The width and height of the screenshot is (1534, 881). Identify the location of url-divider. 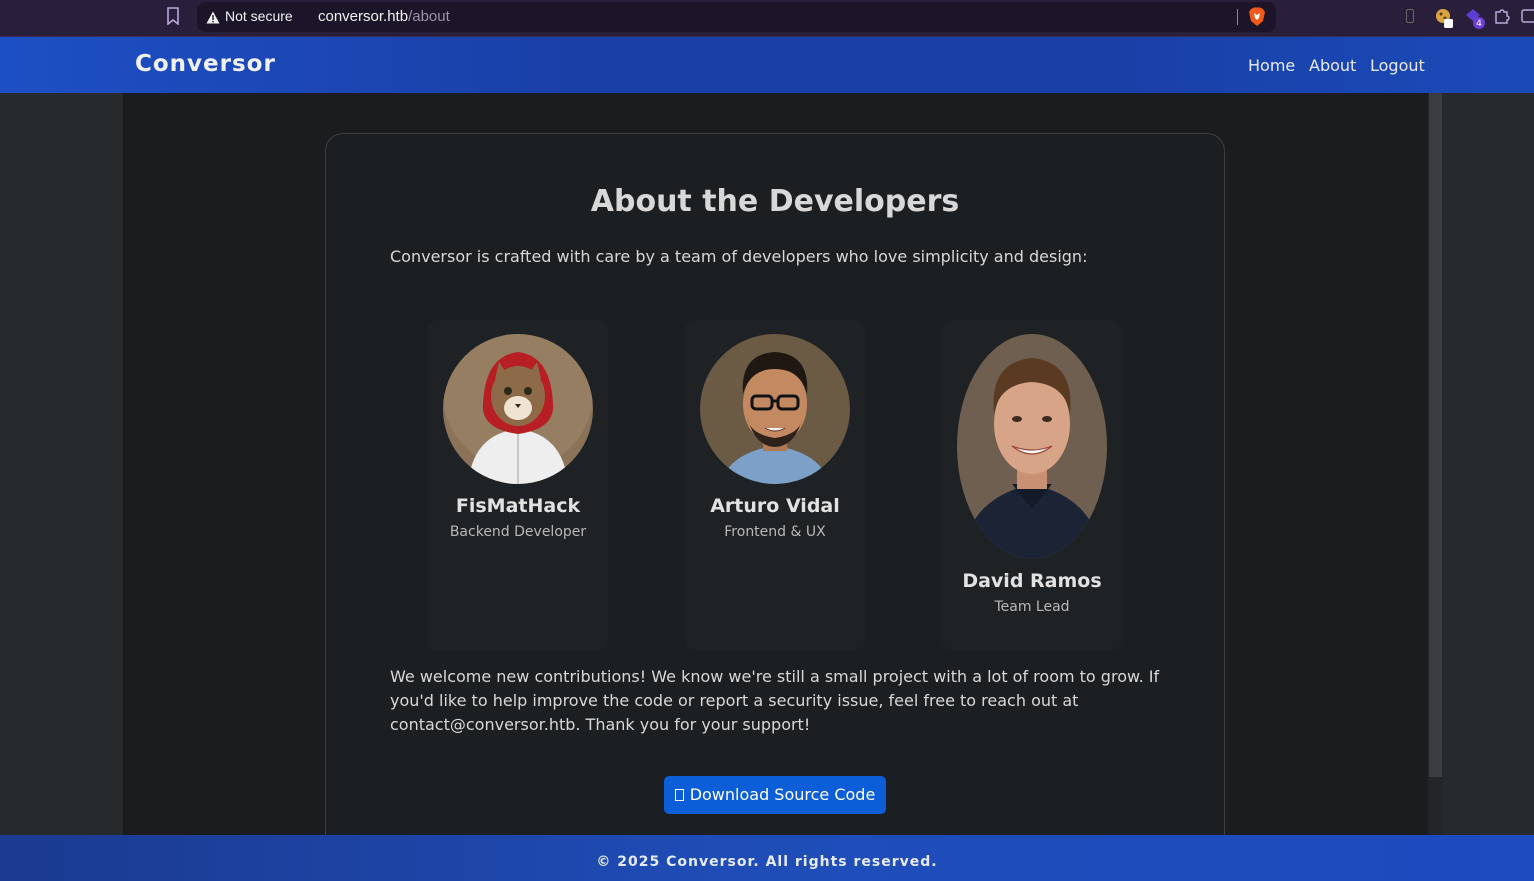
(1237, 17).